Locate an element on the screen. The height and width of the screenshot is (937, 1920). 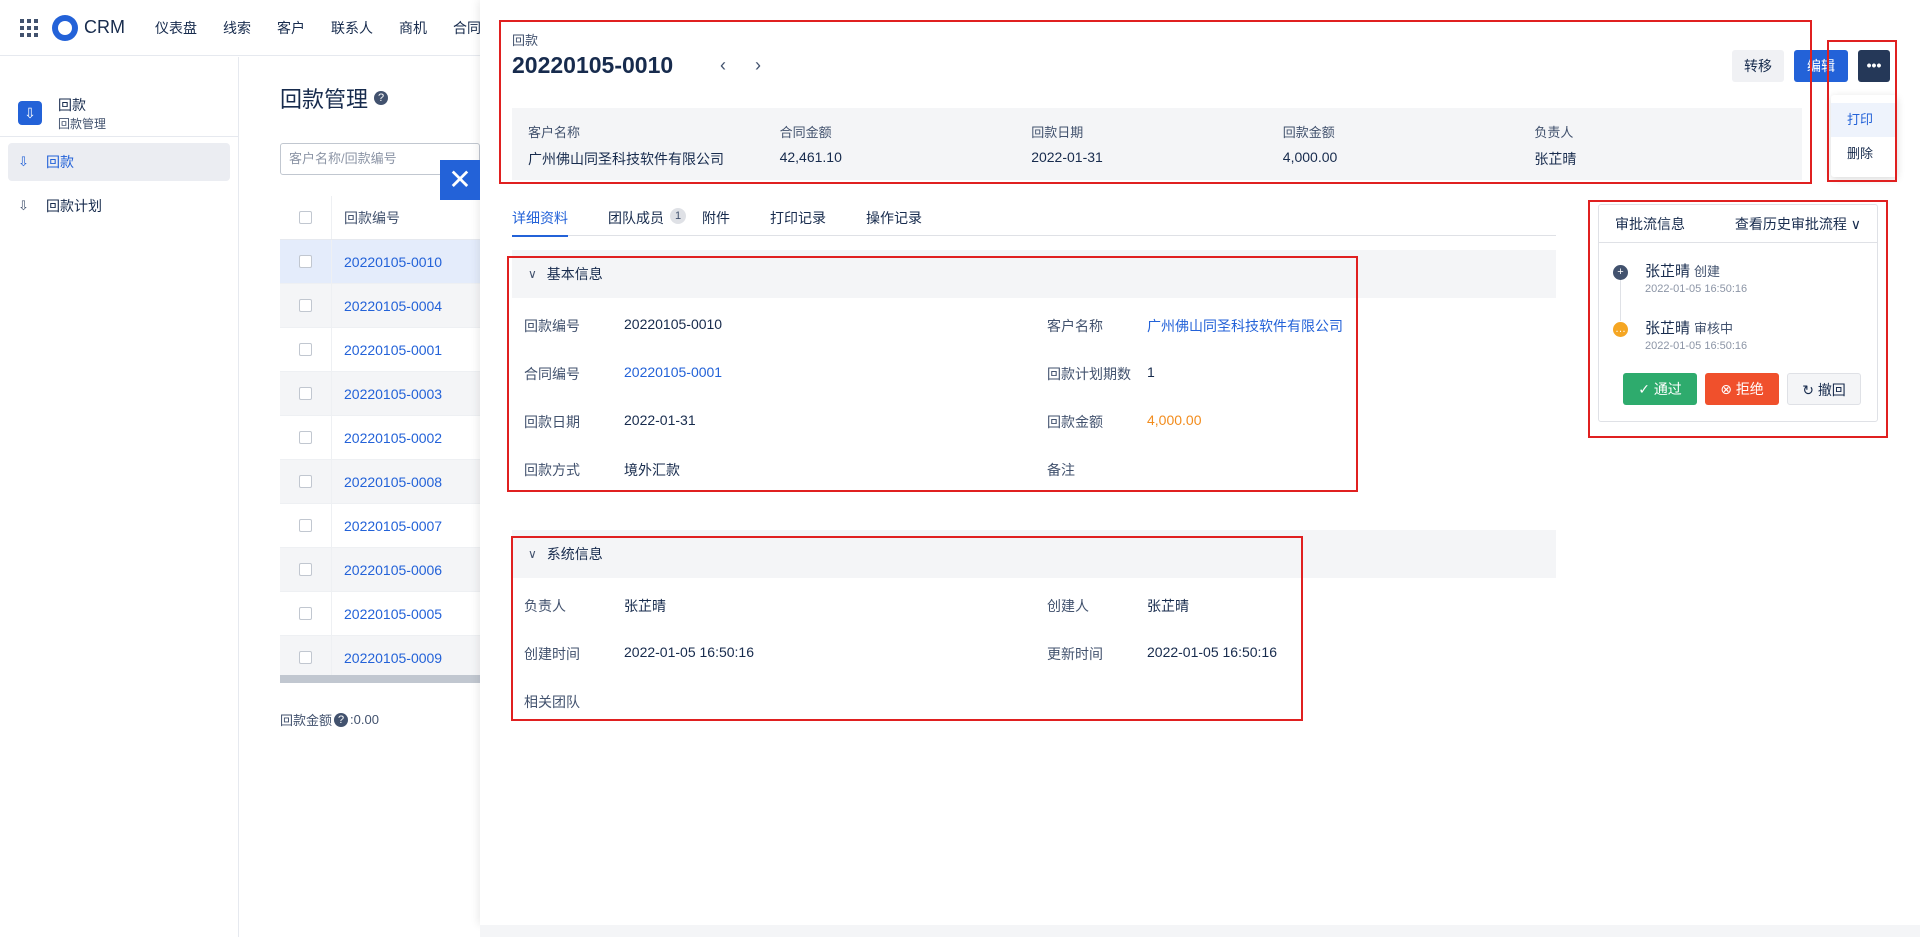
list-footer: 回款金额 ? :0.00 is located at coordinates (329, 719).